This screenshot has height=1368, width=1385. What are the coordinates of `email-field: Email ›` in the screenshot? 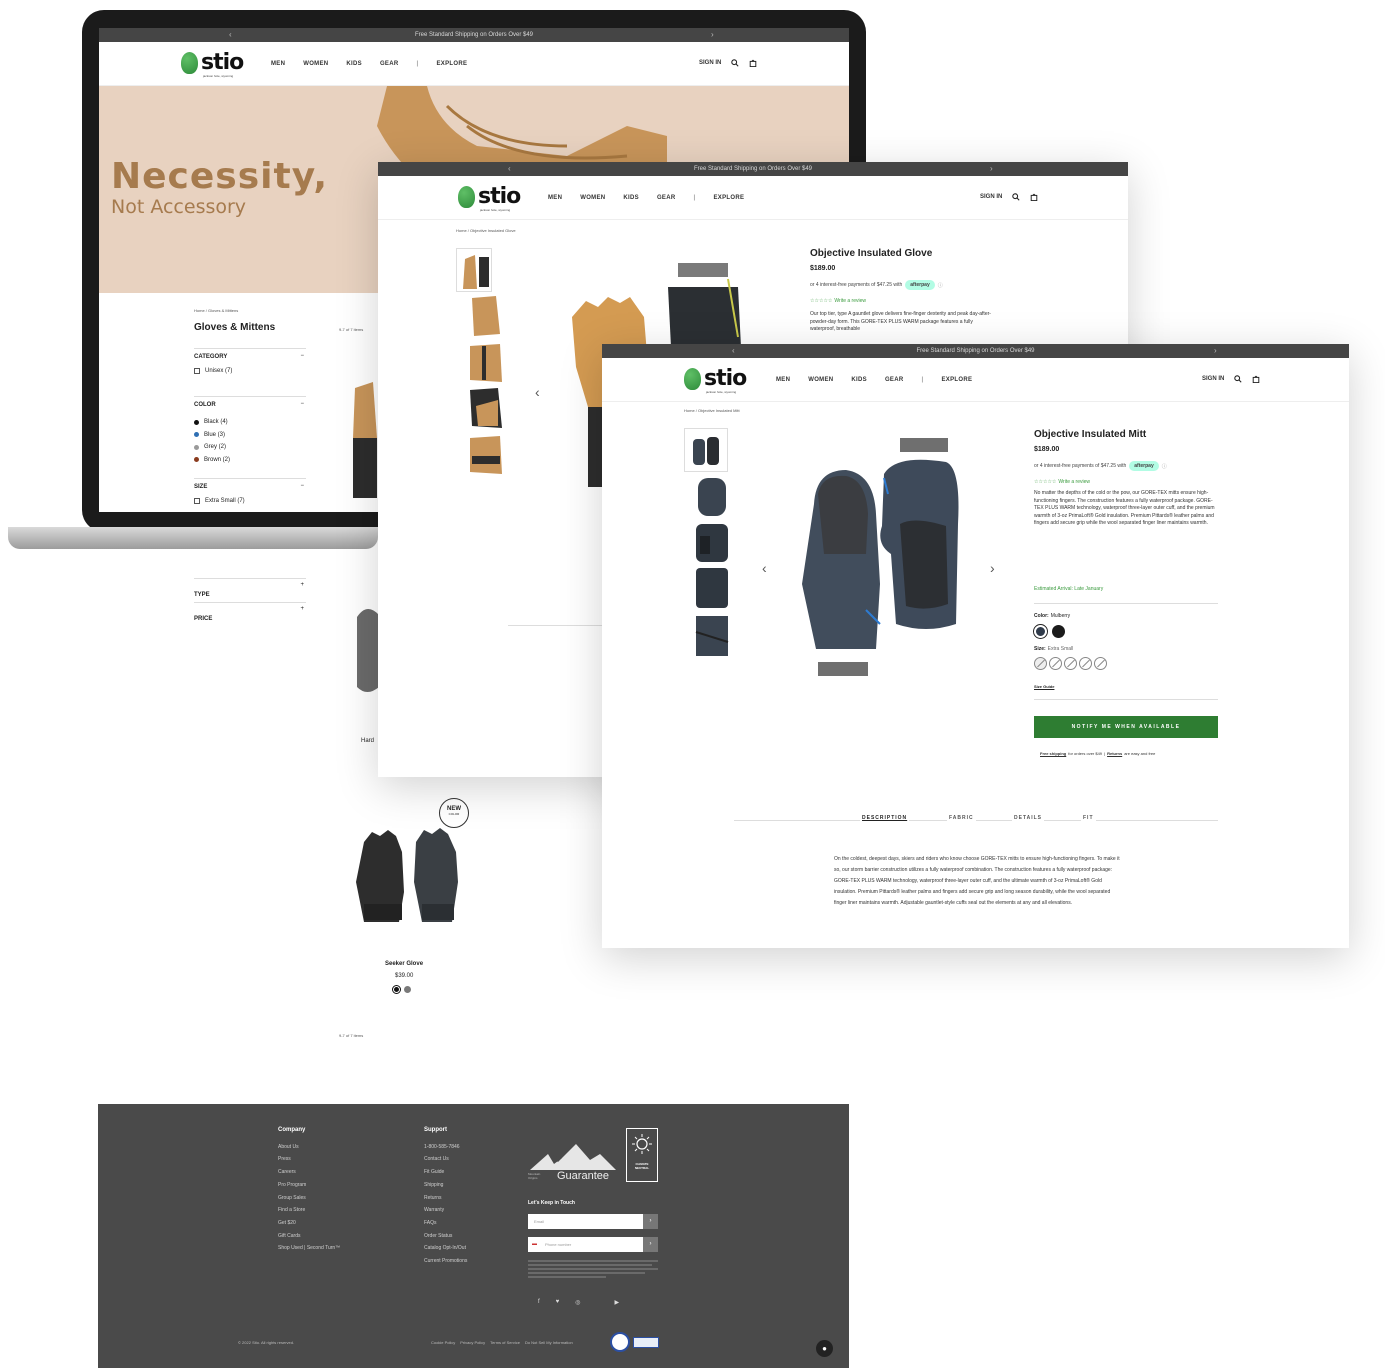 It's located at (593, 1221).